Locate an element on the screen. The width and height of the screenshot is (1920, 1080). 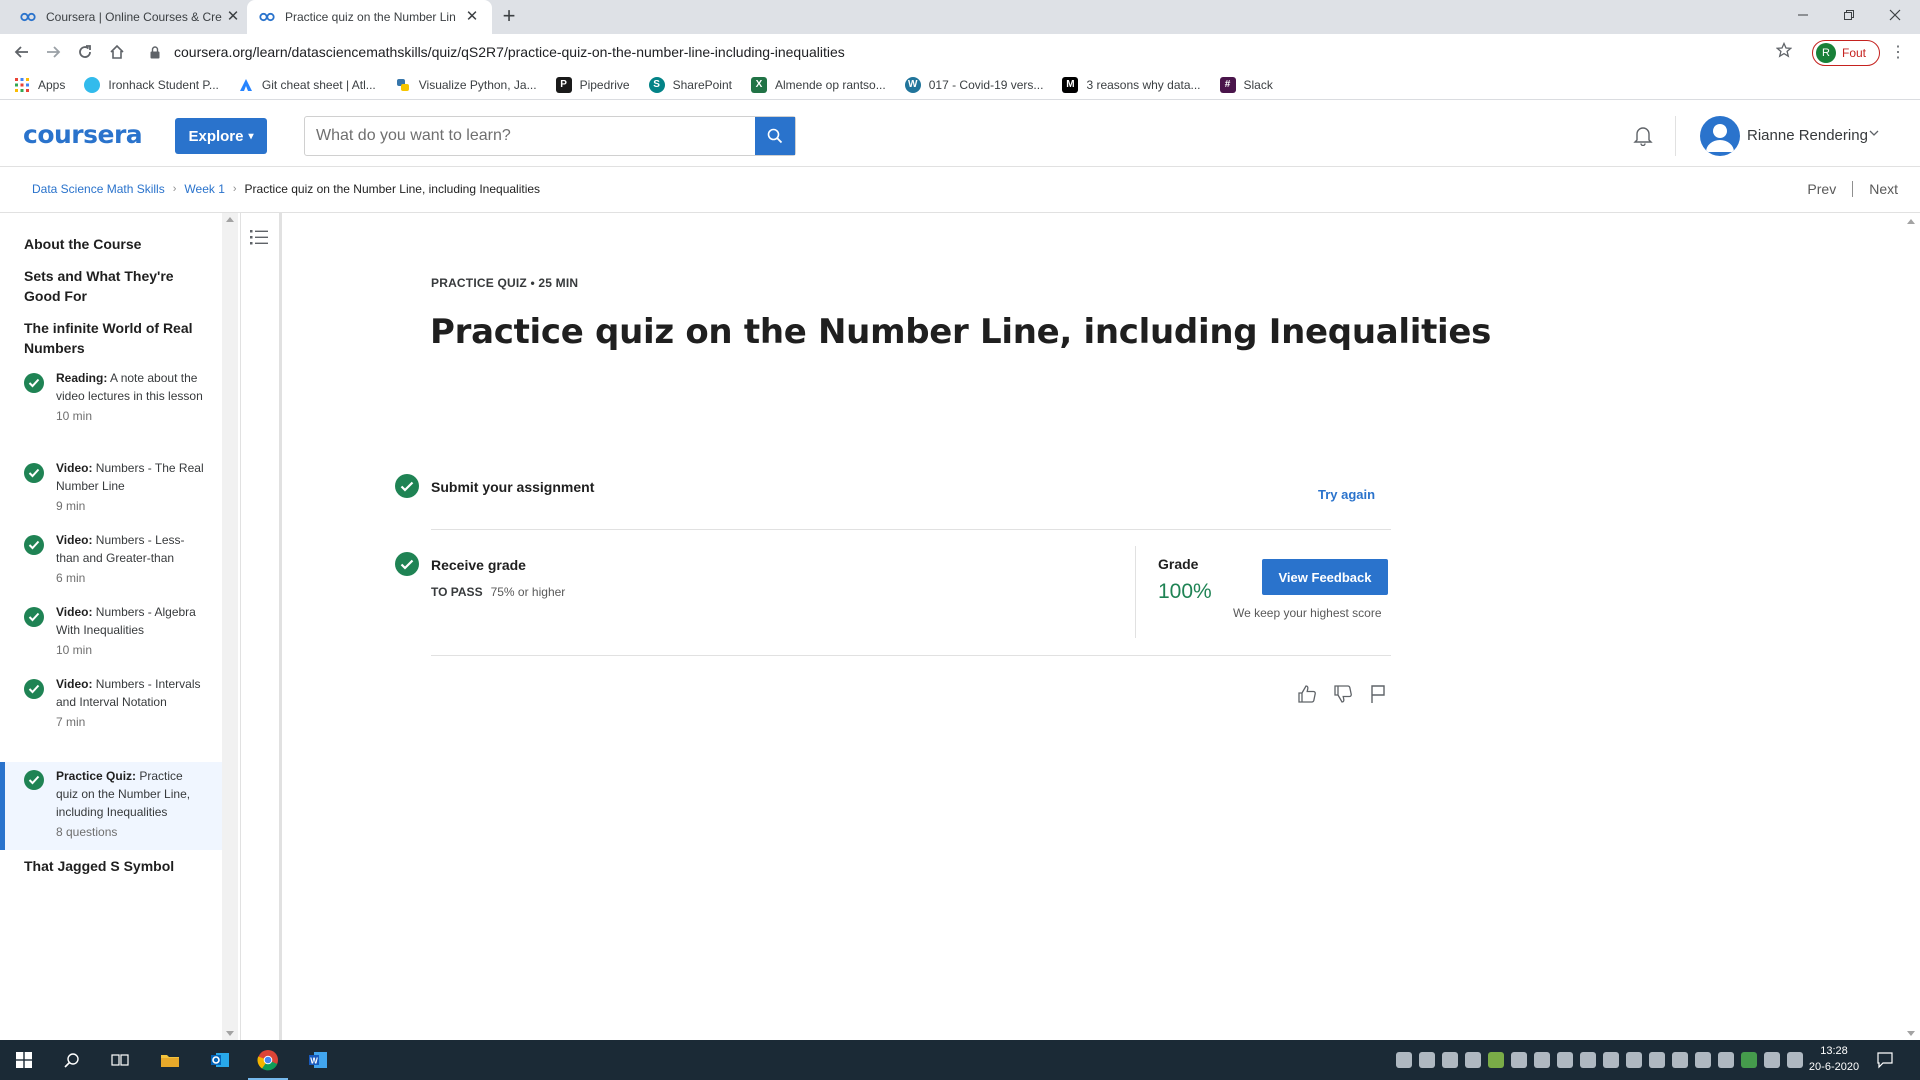
volume-icon is located at coordinates (1726, 1060).